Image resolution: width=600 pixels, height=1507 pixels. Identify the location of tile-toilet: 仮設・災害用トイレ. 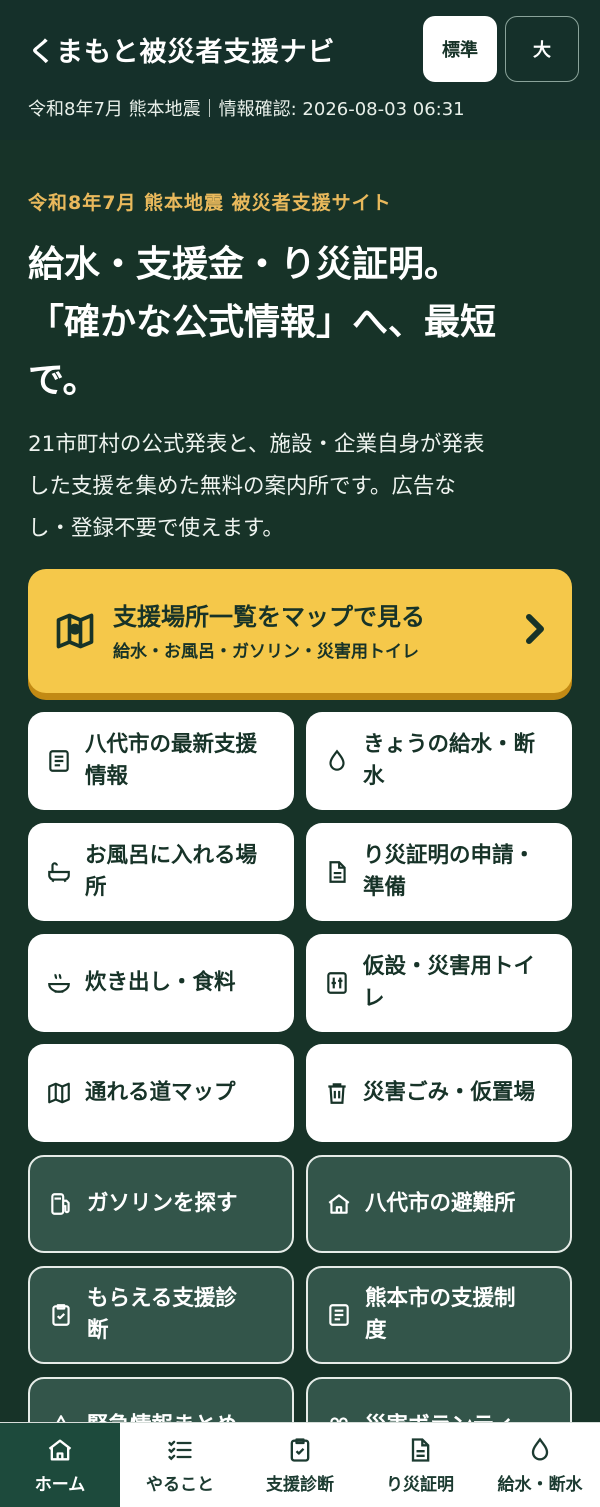
(439, 983).